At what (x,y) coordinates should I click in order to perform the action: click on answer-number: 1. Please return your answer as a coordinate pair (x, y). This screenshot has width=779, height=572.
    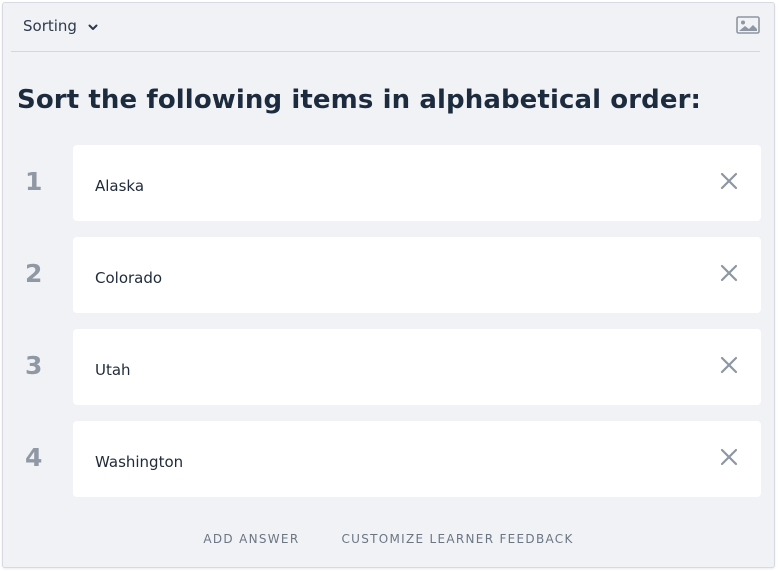
    Looking at the image, I should click on (34, 181).